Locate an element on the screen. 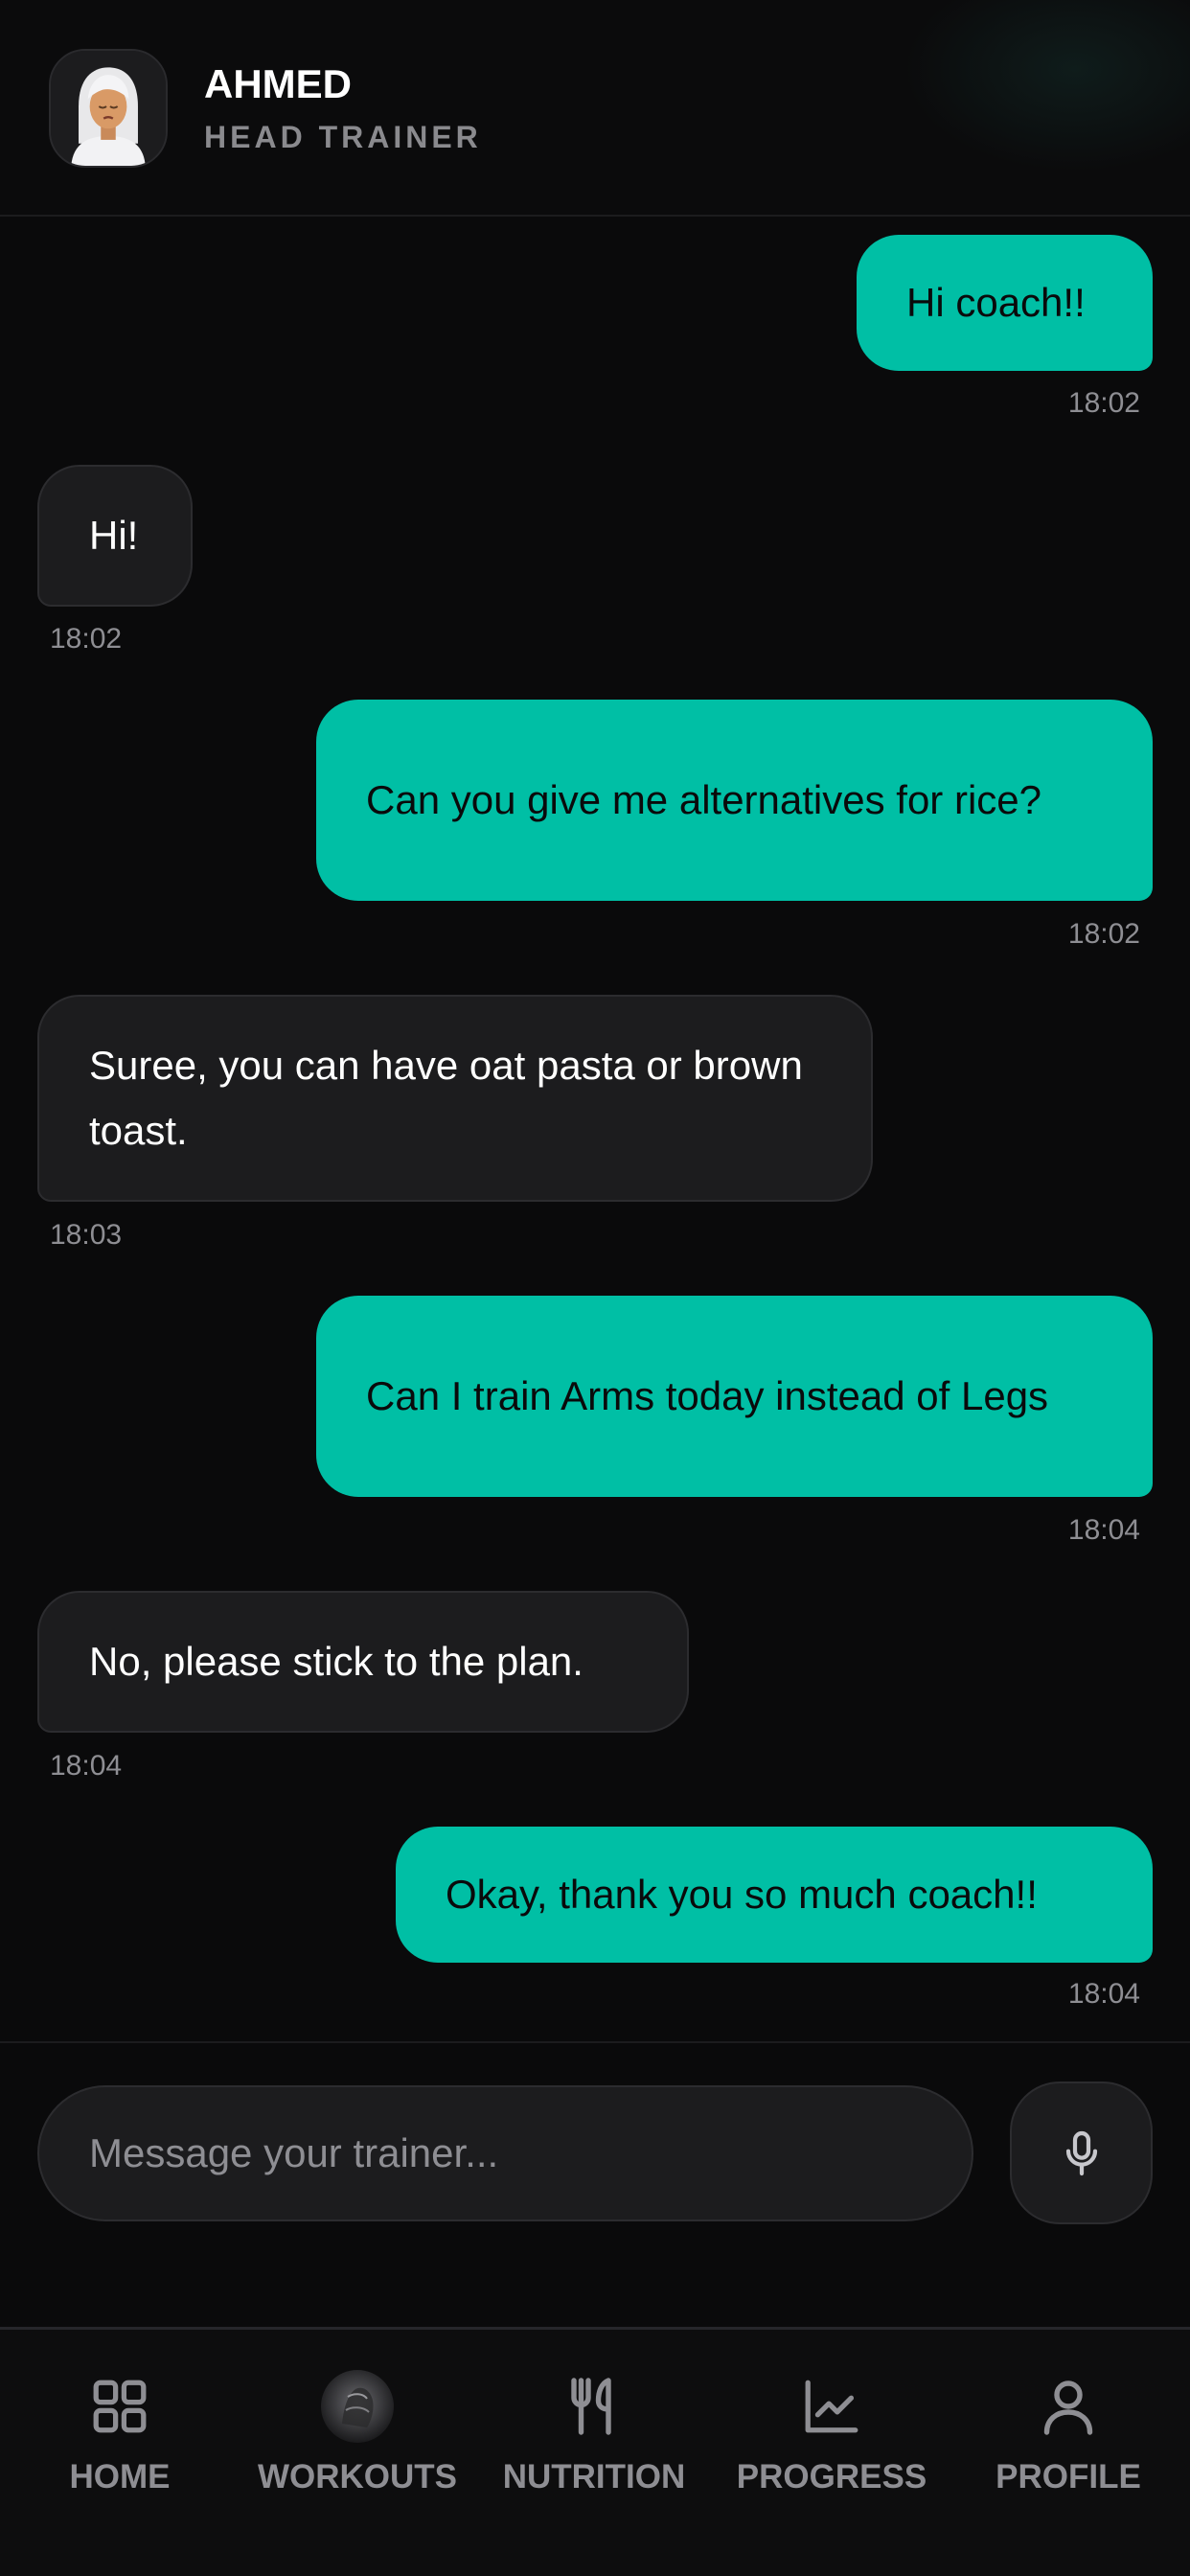 The height and width of the screenshot is (2576, 1190). tab-nutrition: NUTRITION is located at coordinates (594, 2425).